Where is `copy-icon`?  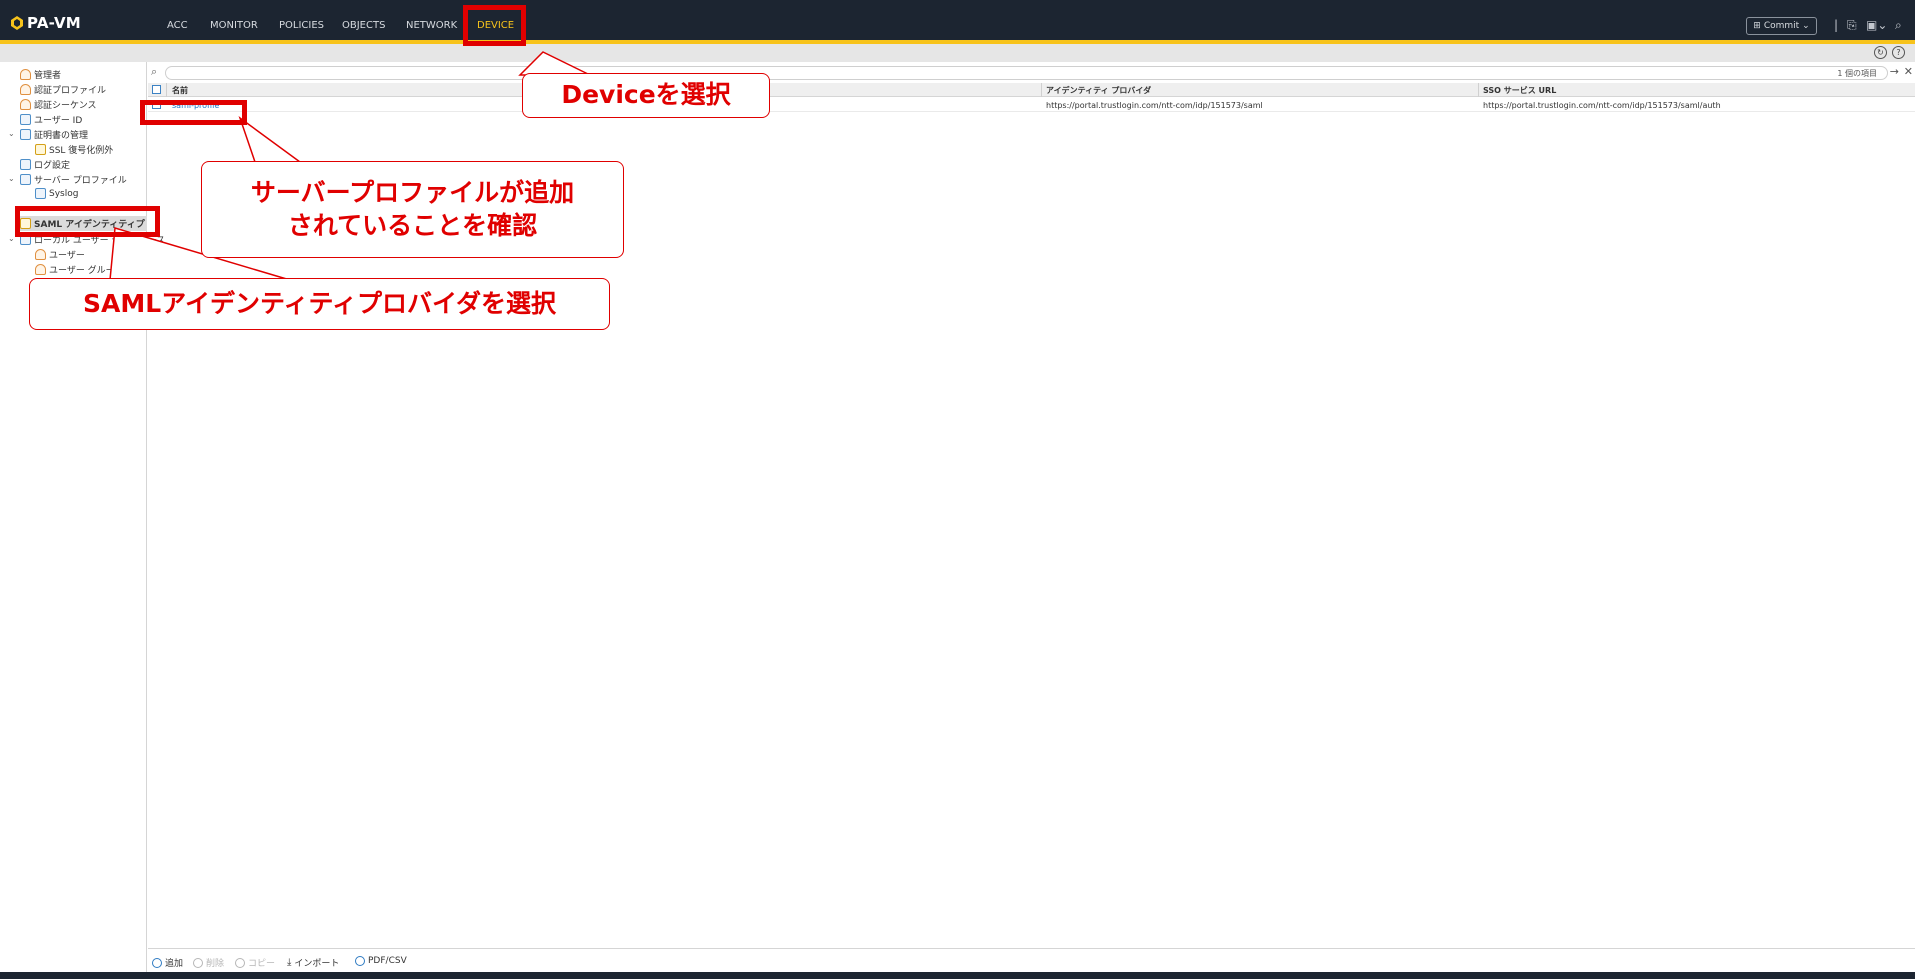 copy-icon is located at coordinates (240, 962).